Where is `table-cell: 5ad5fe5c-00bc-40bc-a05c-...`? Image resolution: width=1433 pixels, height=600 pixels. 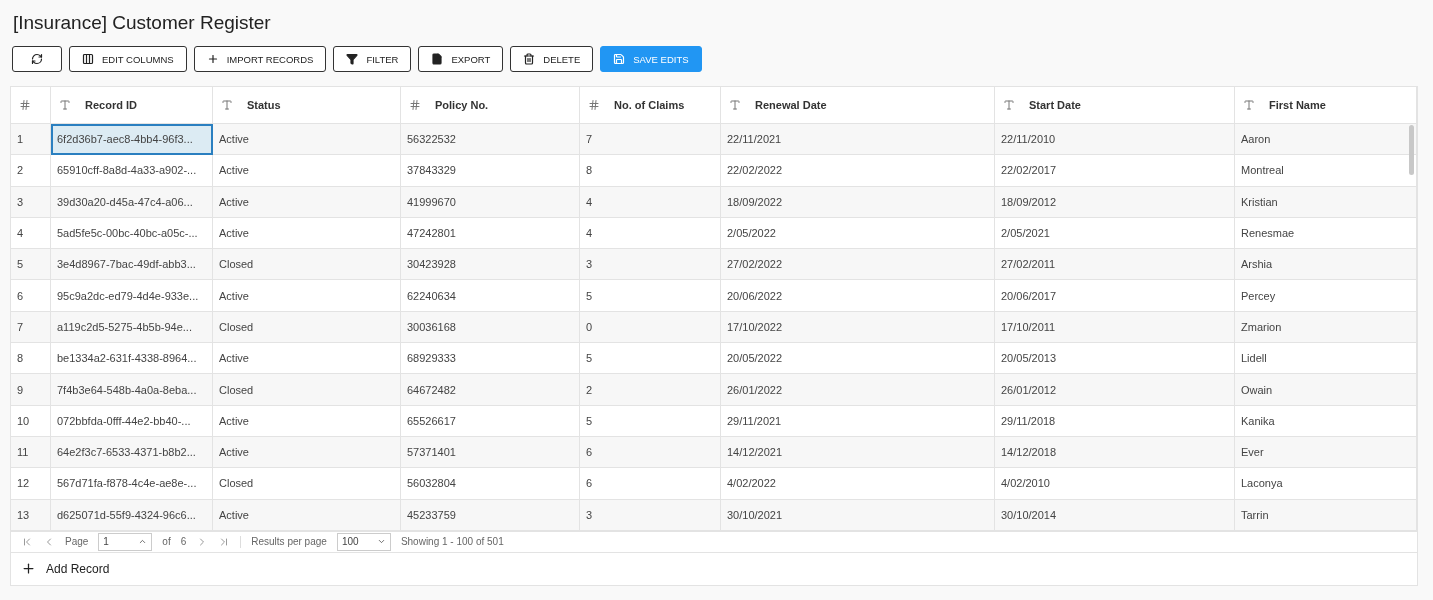
table-cell: 5ad5fe5c-00bc-40bc-a05c-... is located at coordinates (132, 233).